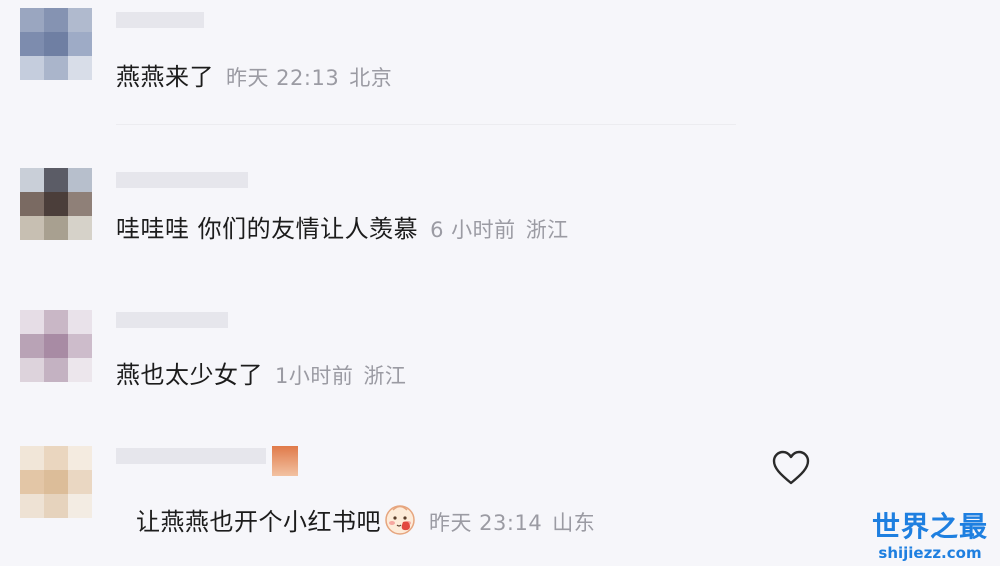 The width and height of the screenshot is (1000, 566). I want to click on watermark: 世界之最 shijiezz.com, so click(930, 536).